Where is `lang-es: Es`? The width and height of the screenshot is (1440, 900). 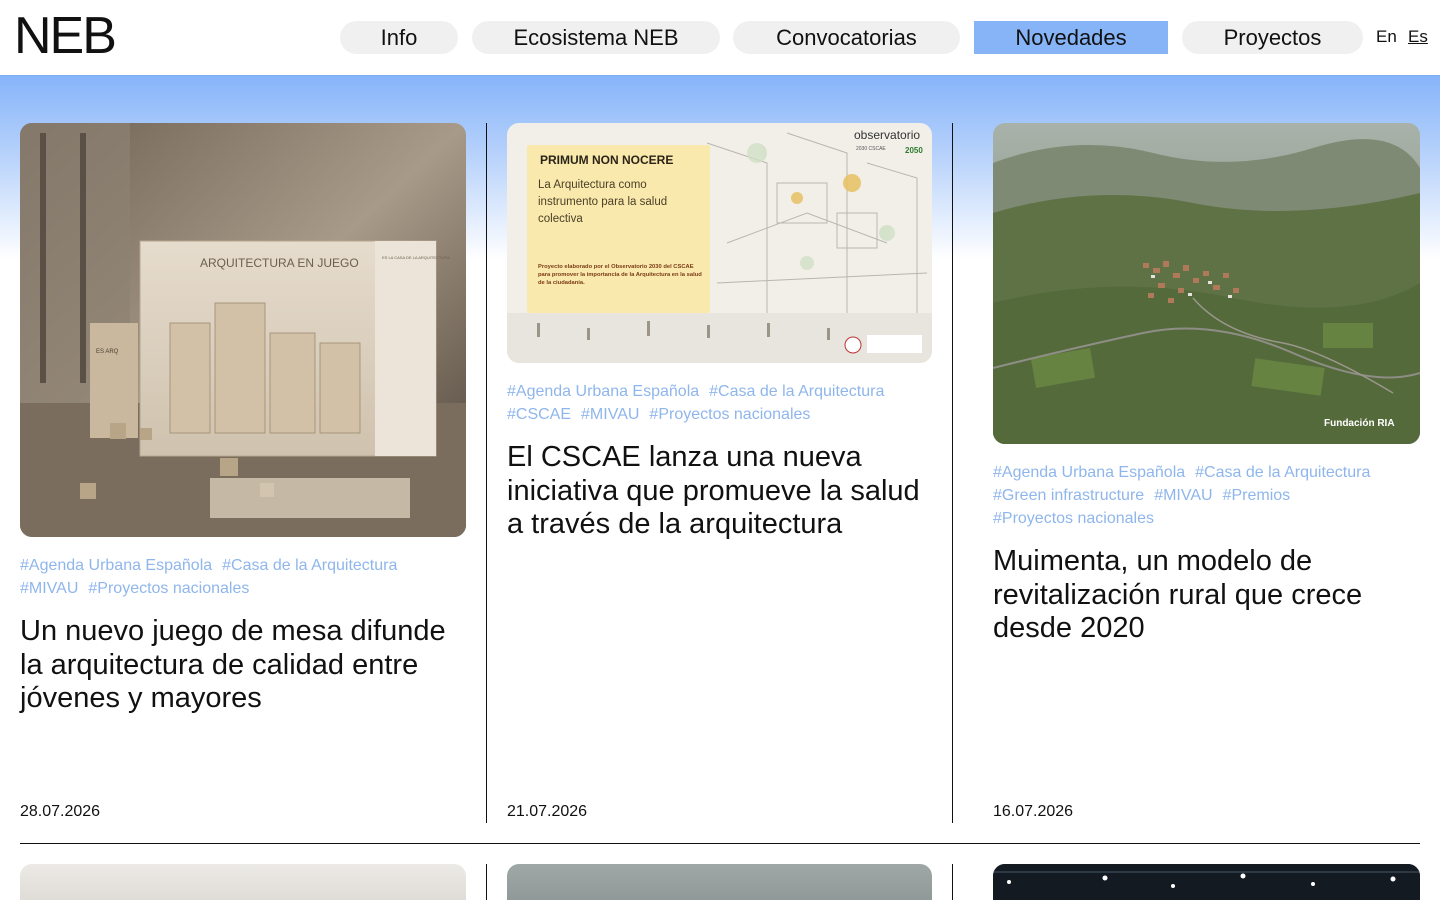
lang-es: Es is located at coordinates (1418, 37).